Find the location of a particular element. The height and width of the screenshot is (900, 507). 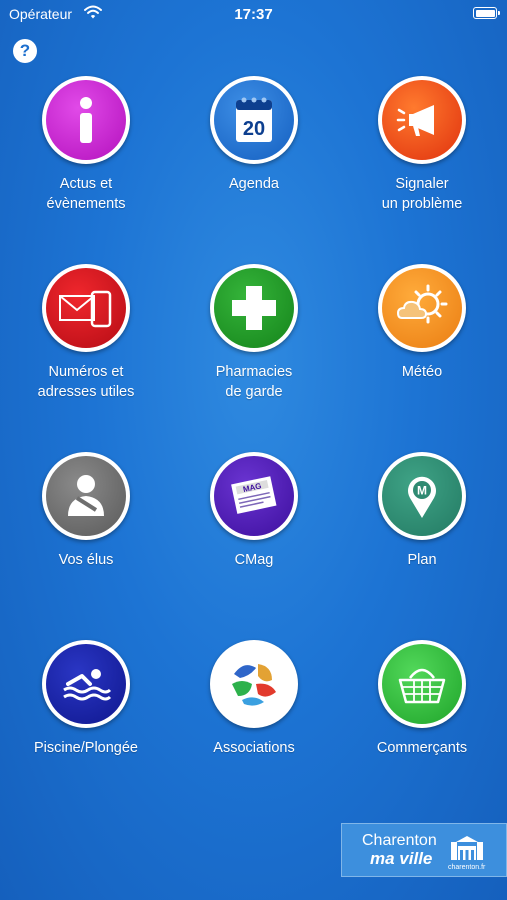

tile-plan: M Plan is located at coordinates (422, 511).